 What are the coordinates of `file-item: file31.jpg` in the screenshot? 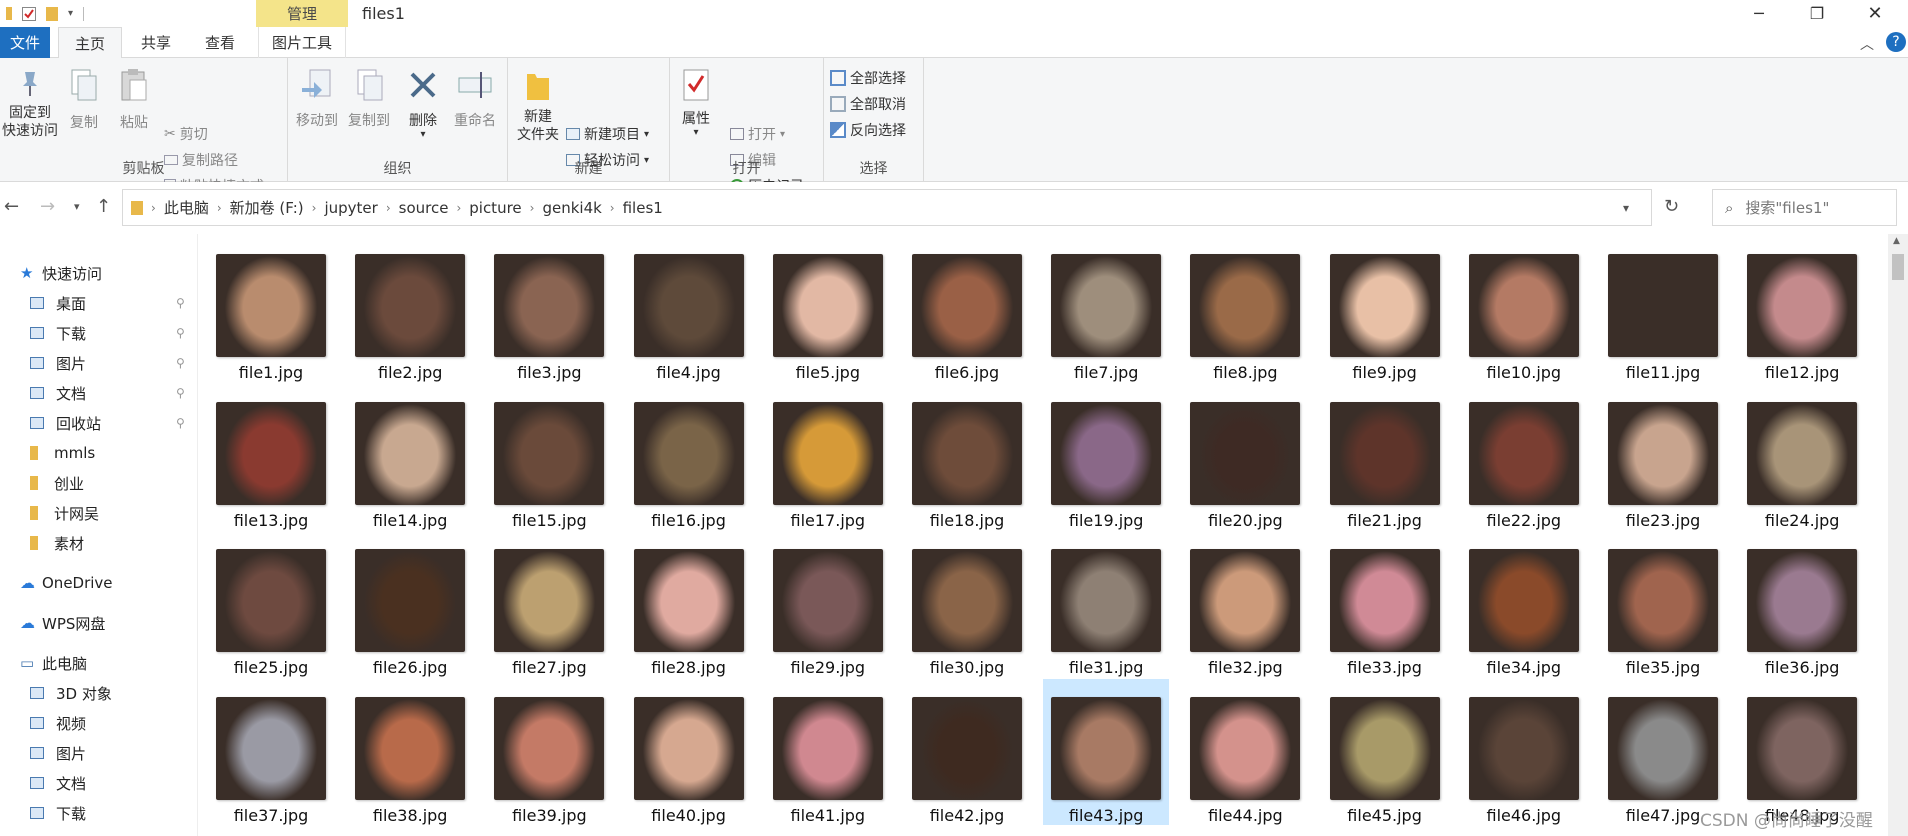 It's located at (1106, 604).